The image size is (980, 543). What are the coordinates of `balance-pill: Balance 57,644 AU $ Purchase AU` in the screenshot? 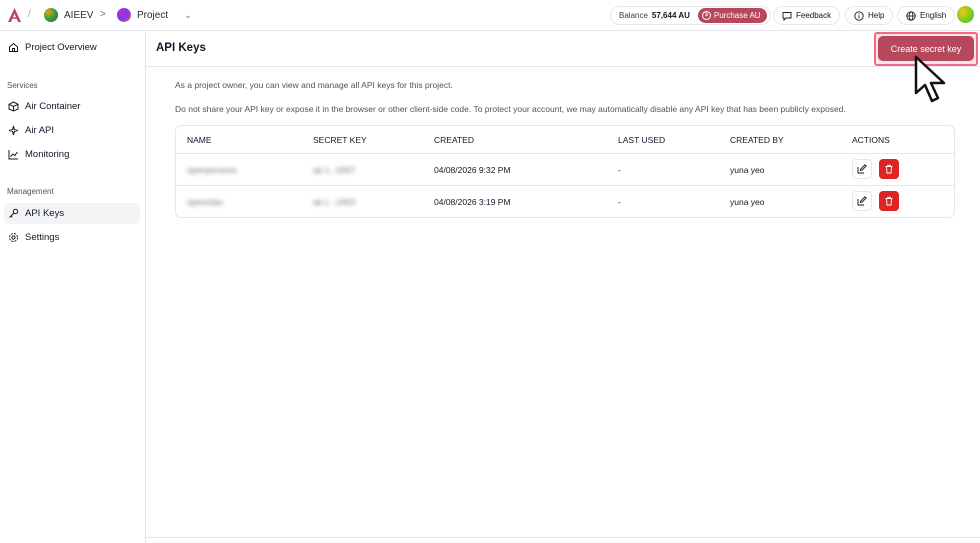 It's located at (690, 15).